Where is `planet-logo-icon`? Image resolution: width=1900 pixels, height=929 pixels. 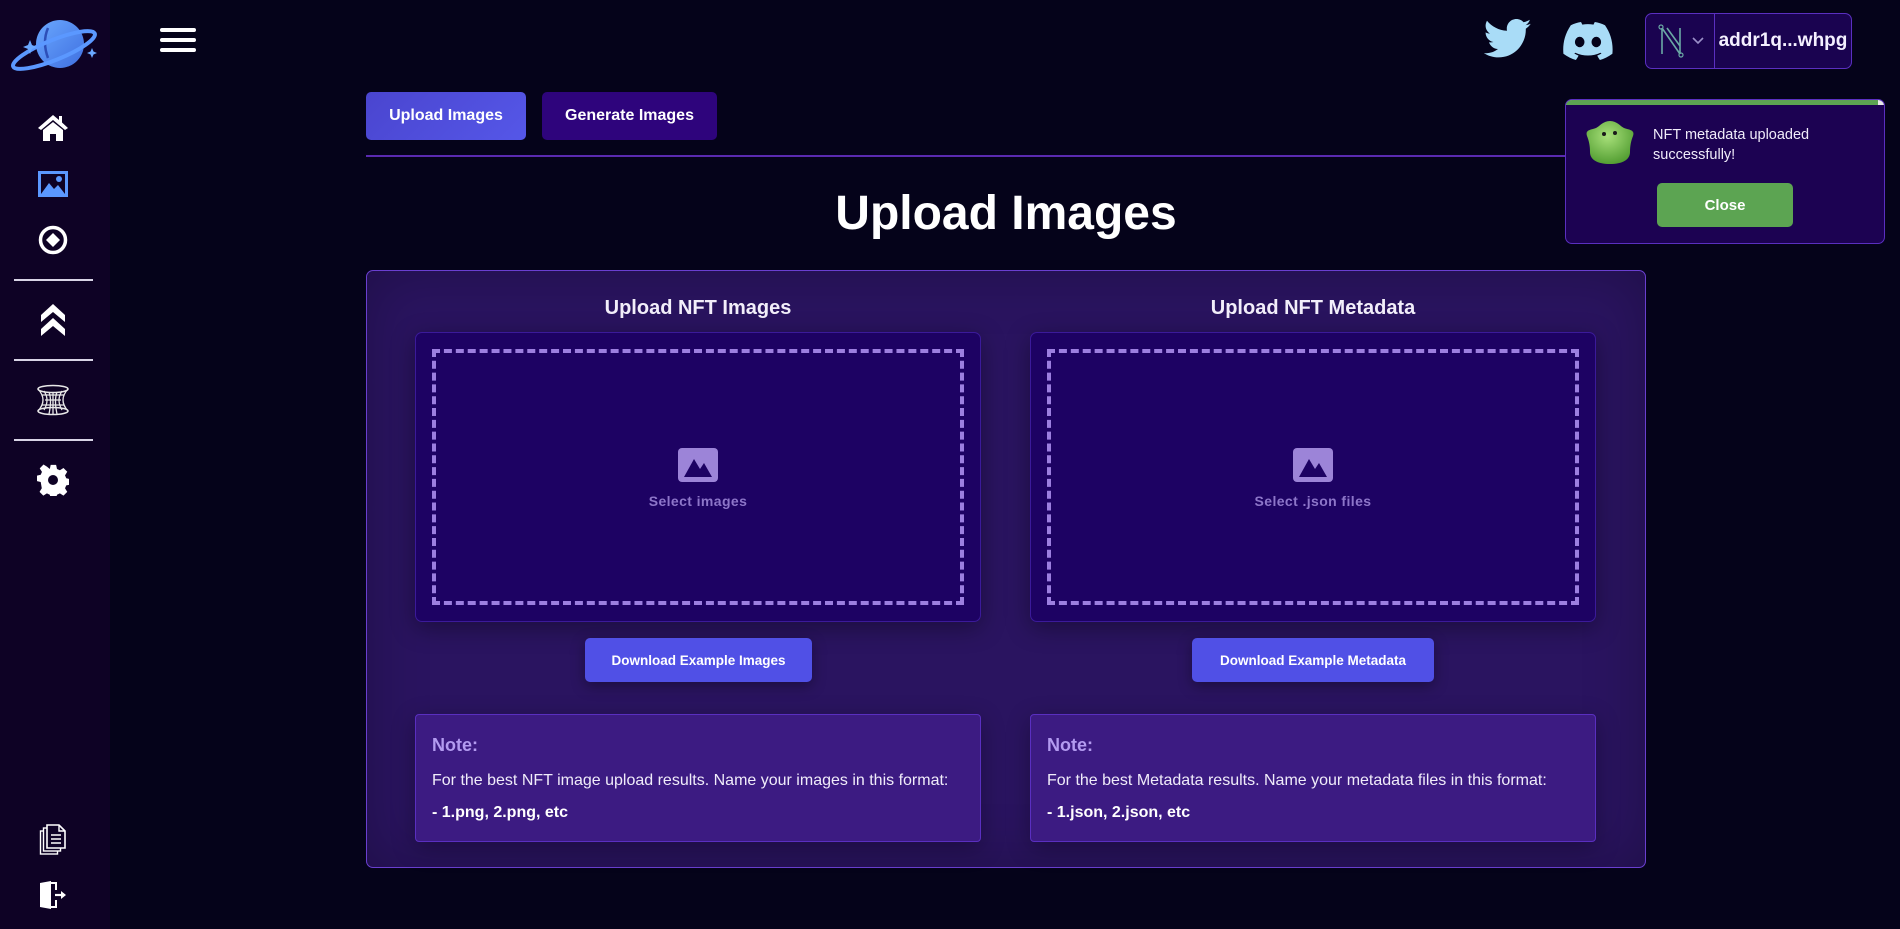 planet-logo-icon is located at coordinates (54, 46).